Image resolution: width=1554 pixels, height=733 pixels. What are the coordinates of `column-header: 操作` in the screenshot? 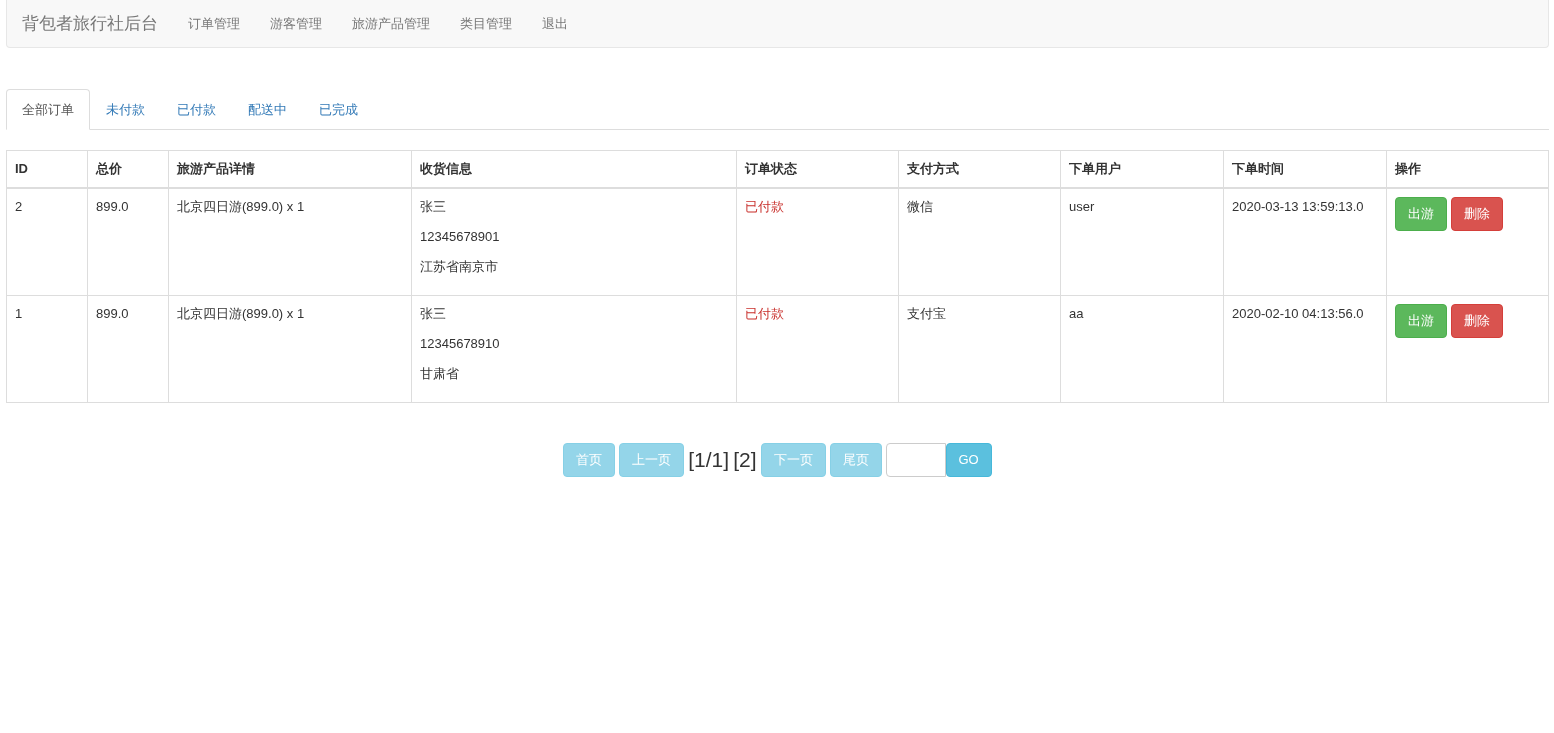 It's located at (1467, 169).